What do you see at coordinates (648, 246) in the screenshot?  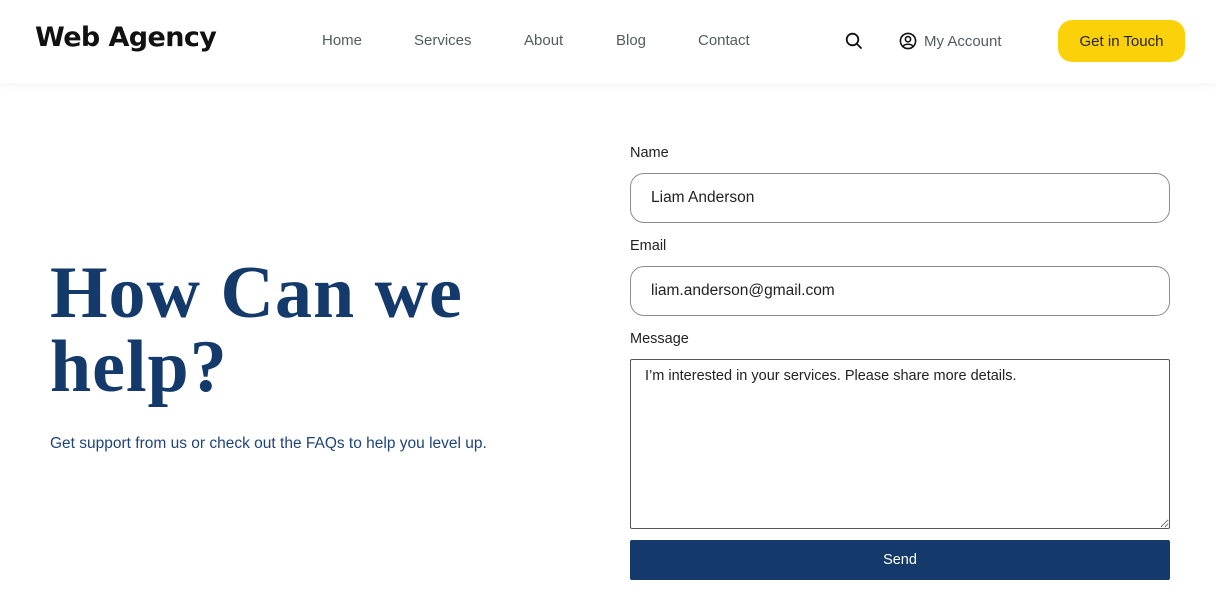 I see `email-label: Email` at bounding box center [648, 246].